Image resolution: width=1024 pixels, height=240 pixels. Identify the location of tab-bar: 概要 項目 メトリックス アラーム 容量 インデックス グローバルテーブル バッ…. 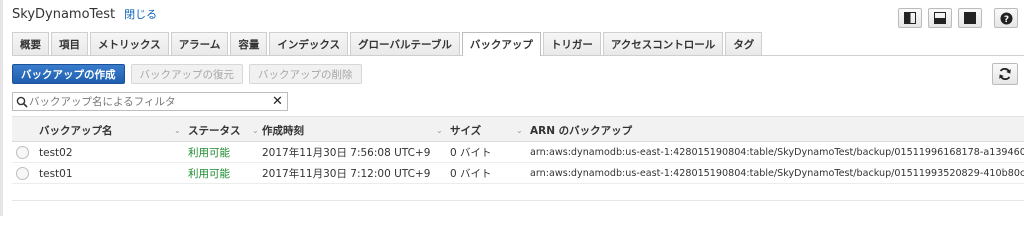
(518, 44).